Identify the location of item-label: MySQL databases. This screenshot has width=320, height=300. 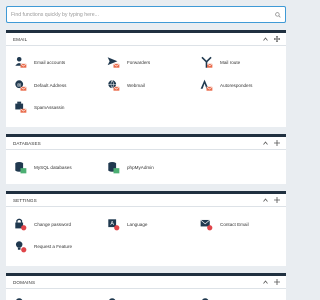
(53, 167).